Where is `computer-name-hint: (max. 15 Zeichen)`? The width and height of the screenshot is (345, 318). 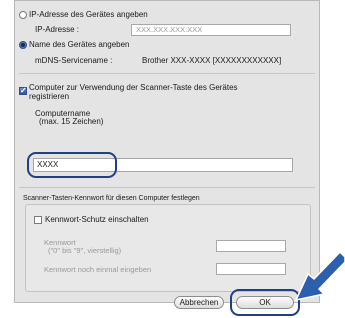 computer-name-hint: (max. 15 Zeichen) is located at coordinates (71, 121).